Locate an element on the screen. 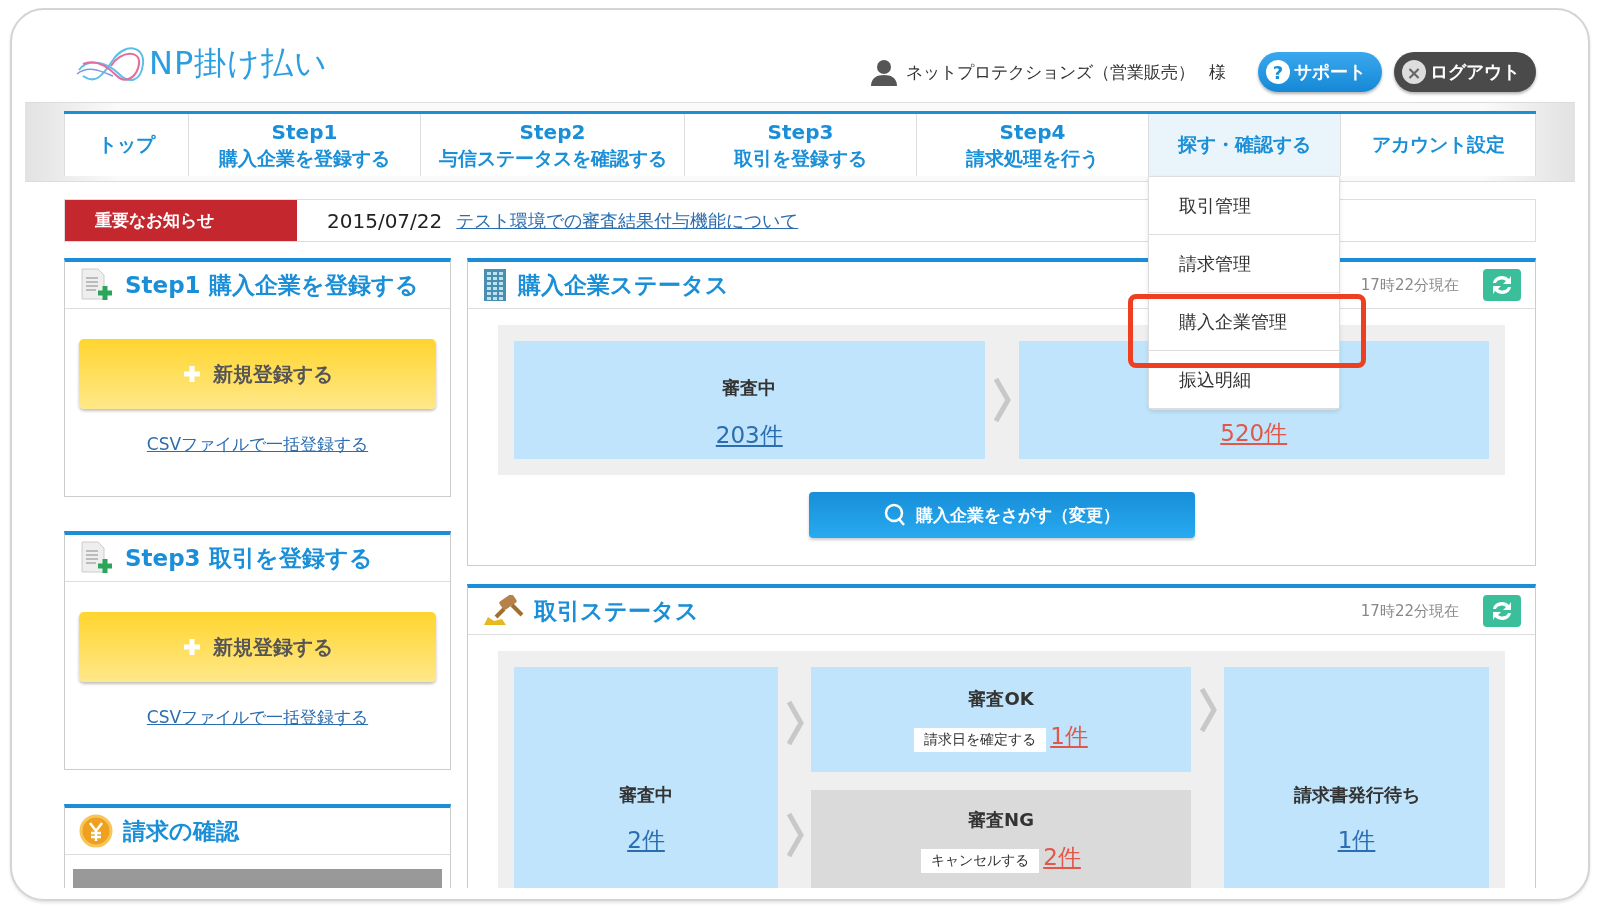 Image resolution: width=1600 pixels, height=916 pixels. notice-link: テスト環境での審査結果付与機能について is located at coordinates (627, 220).